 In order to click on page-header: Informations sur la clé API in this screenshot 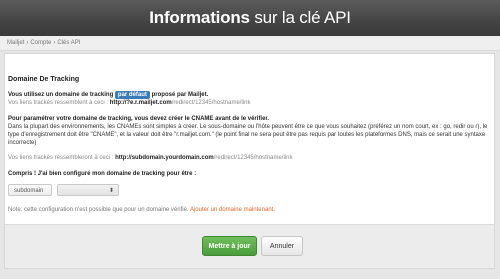, I will do `click(250, 18)`.